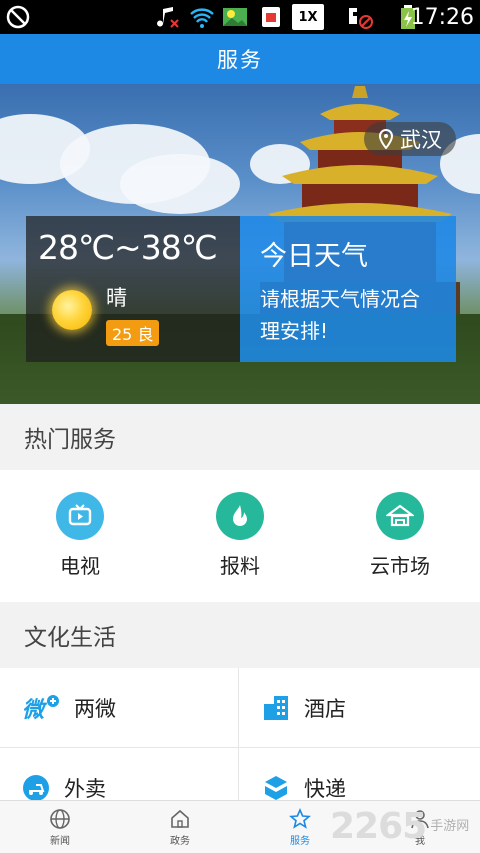 Image resolution: width=480 pixels, height=853 pixels. Describe the element at coordinates (276, 707) in the screenshot. I see `hotel-icon` at that location.